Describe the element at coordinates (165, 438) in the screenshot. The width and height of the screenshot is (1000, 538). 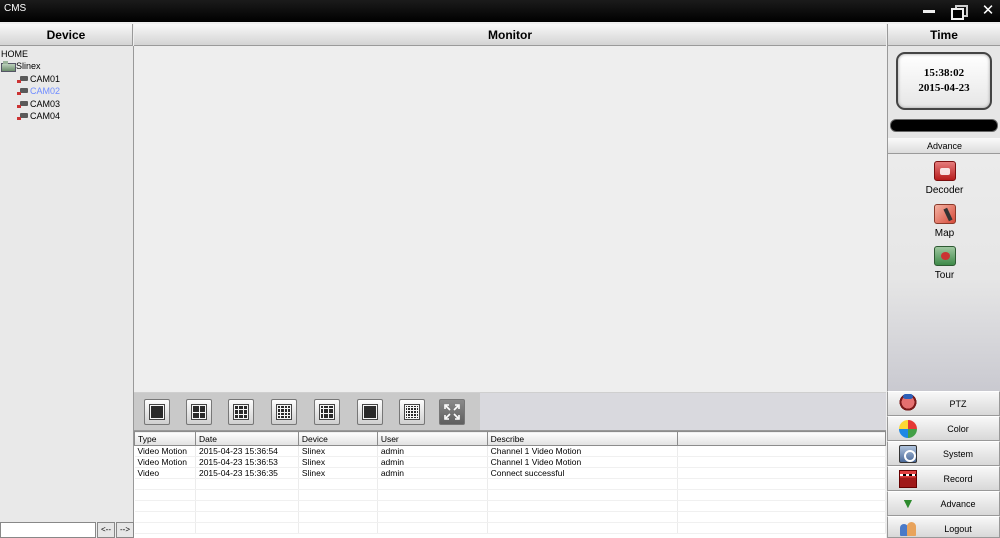
I see `column-header-type: Type` at that location.